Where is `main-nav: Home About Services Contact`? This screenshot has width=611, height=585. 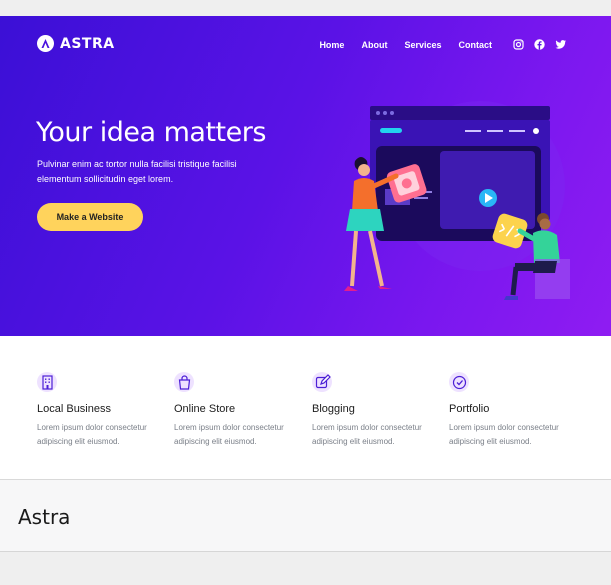 main-nav: Home About Services Contact is located at coordinates (443, 44).